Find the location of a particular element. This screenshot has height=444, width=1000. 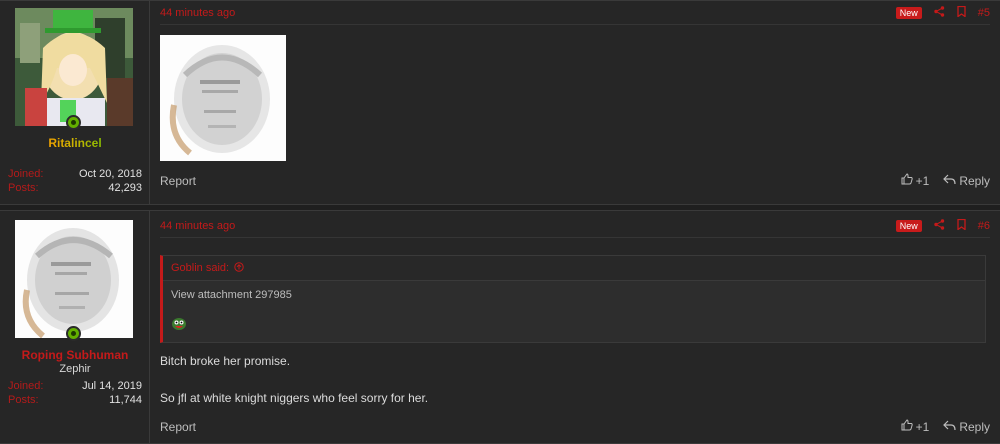

quote-author: Goblin said: is located at coordinates (200, 268).